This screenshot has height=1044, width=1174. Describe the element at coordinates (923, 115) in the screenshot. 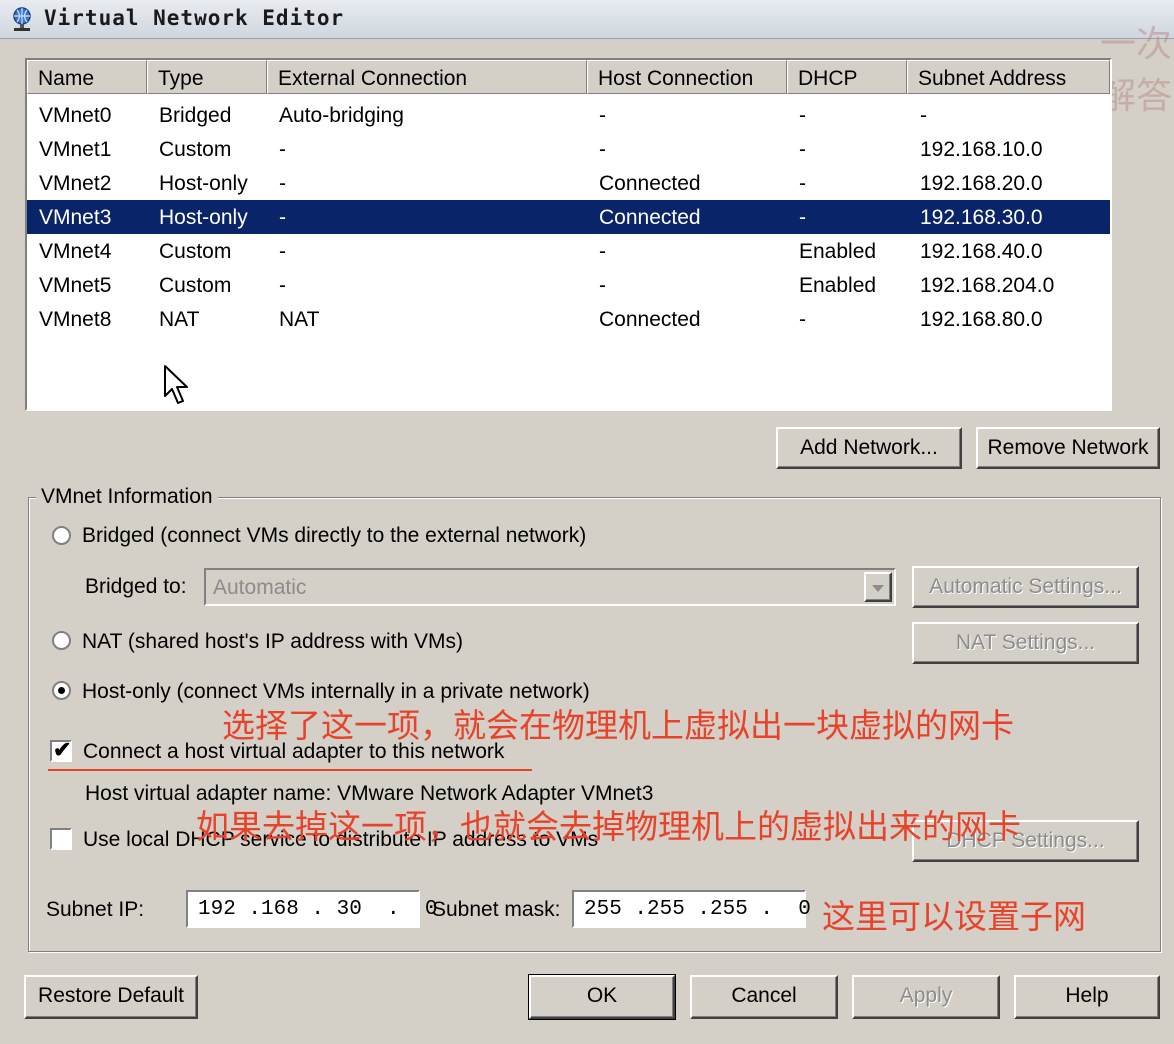

I see `cell-subnet: -` at that location.